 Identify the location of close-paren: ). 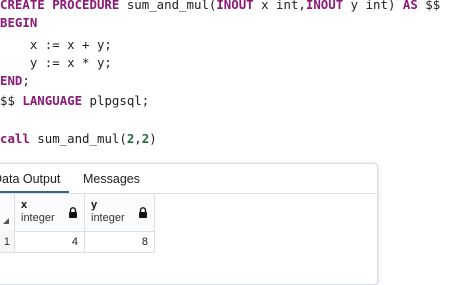
(153, 138).